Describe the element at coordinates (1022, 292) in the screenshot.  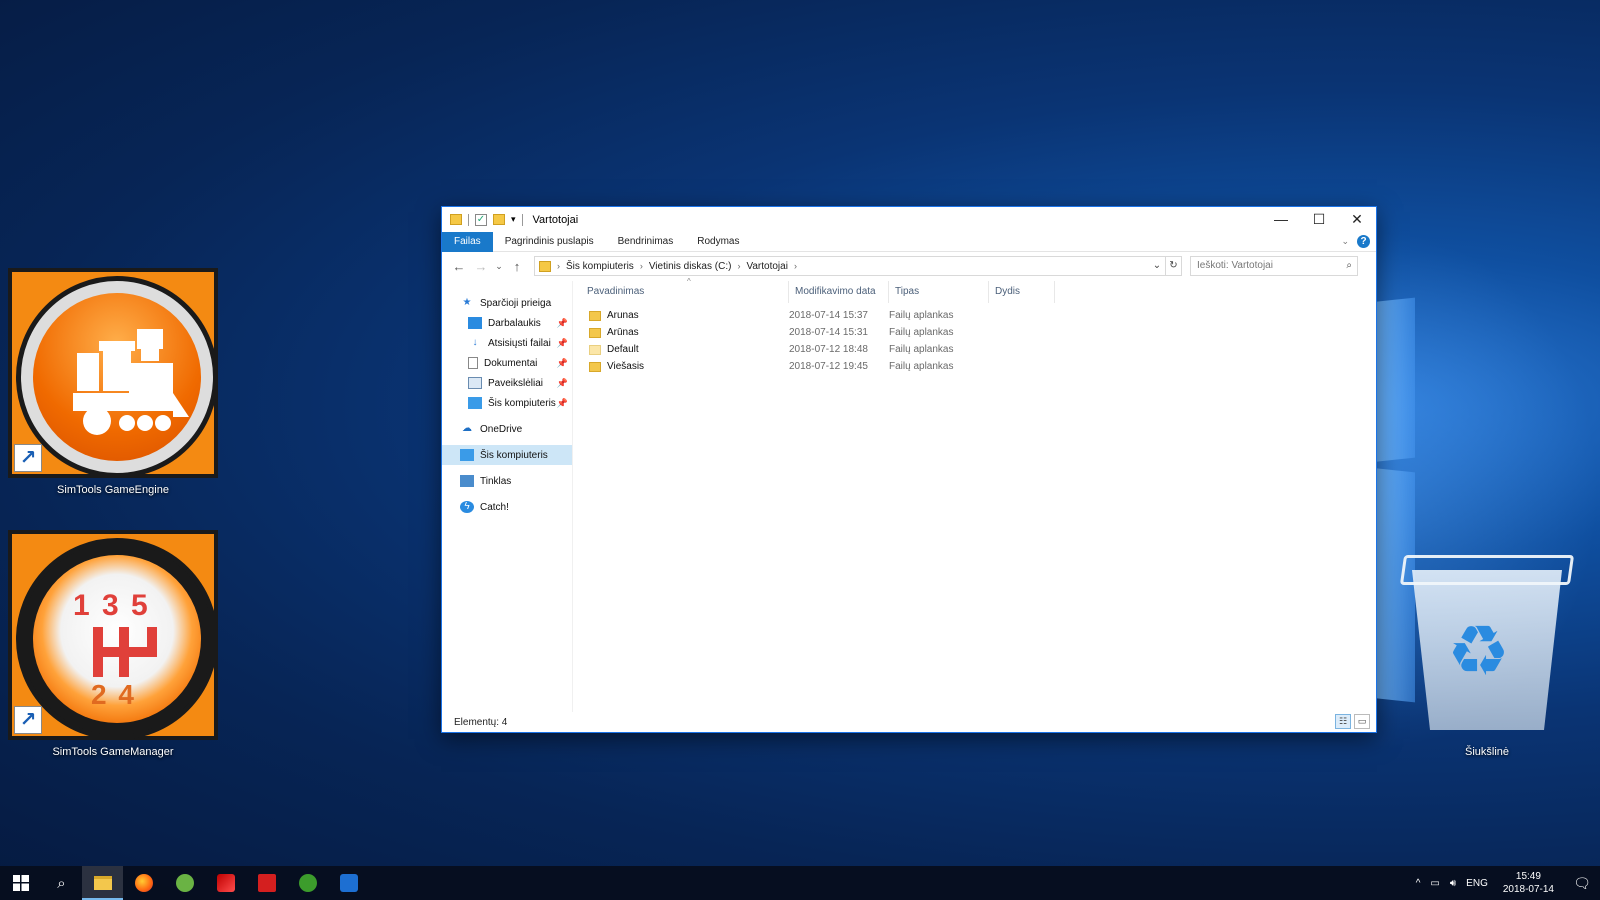
I see `column-size: Dydis` at that location.